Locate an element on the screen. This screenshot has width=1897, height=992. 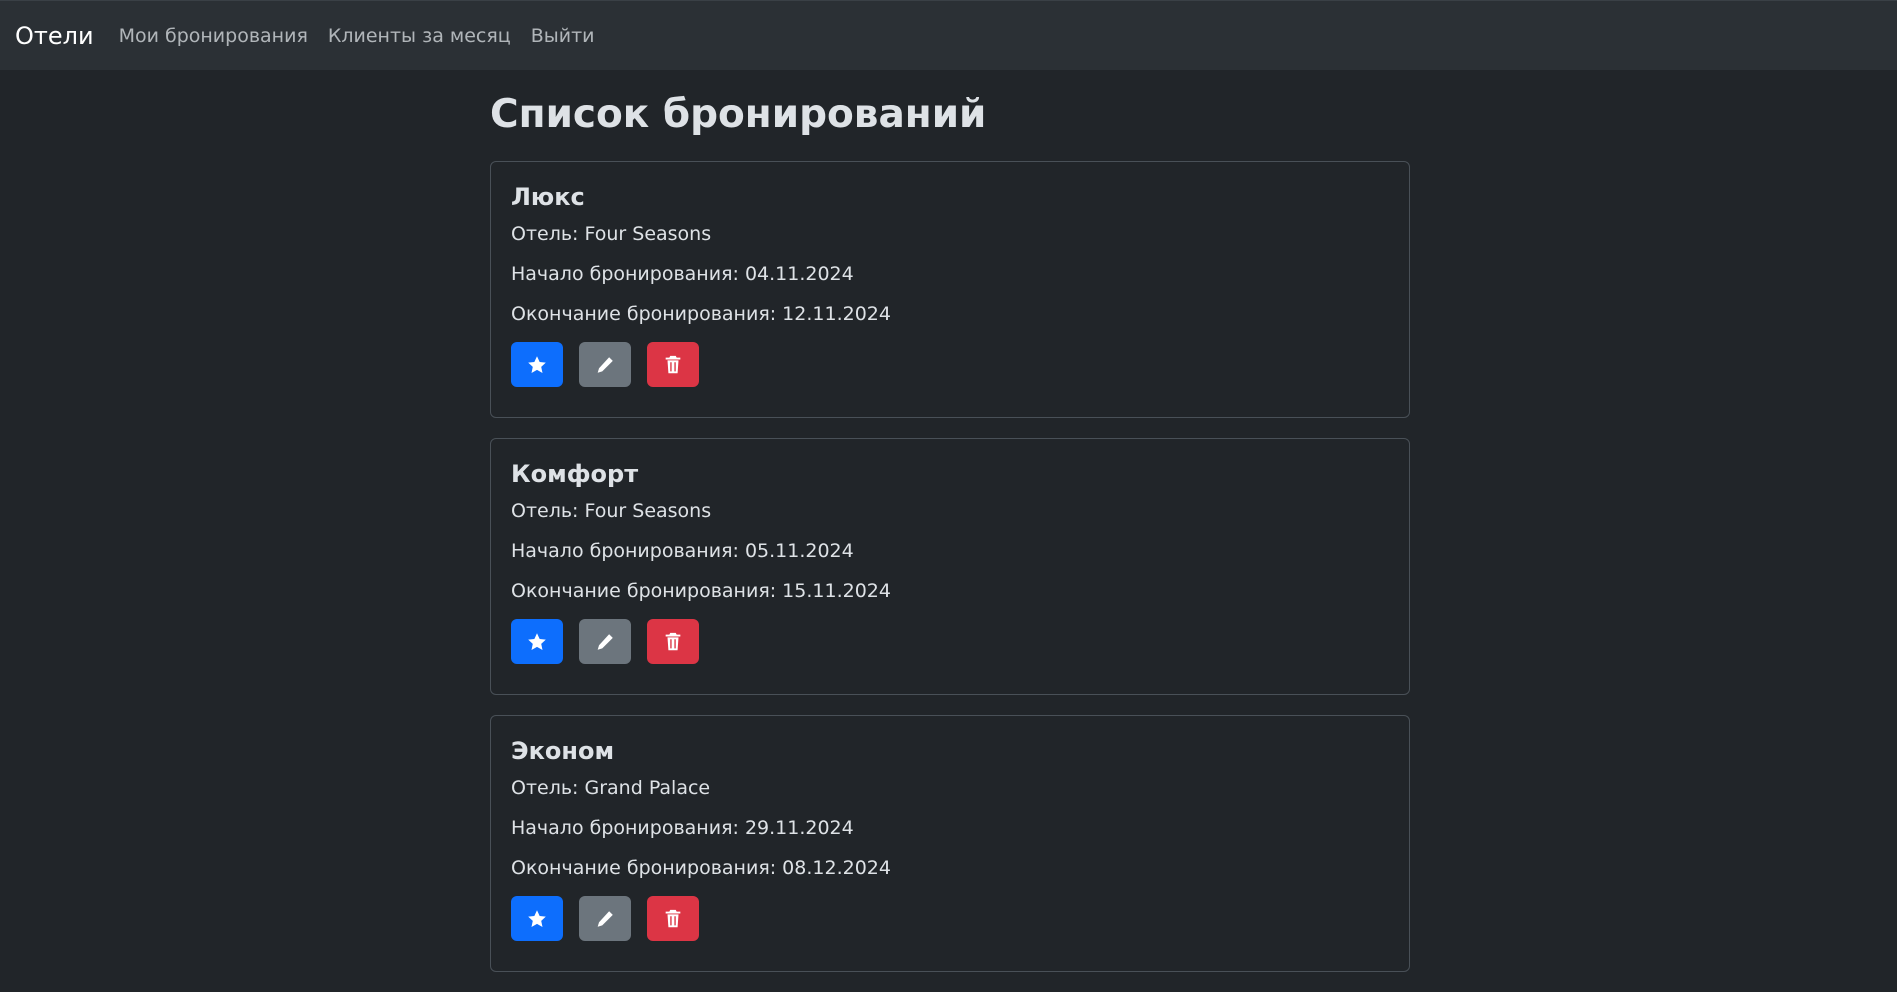
booking-room-type: Люкс is located at coordinates (548, 197).